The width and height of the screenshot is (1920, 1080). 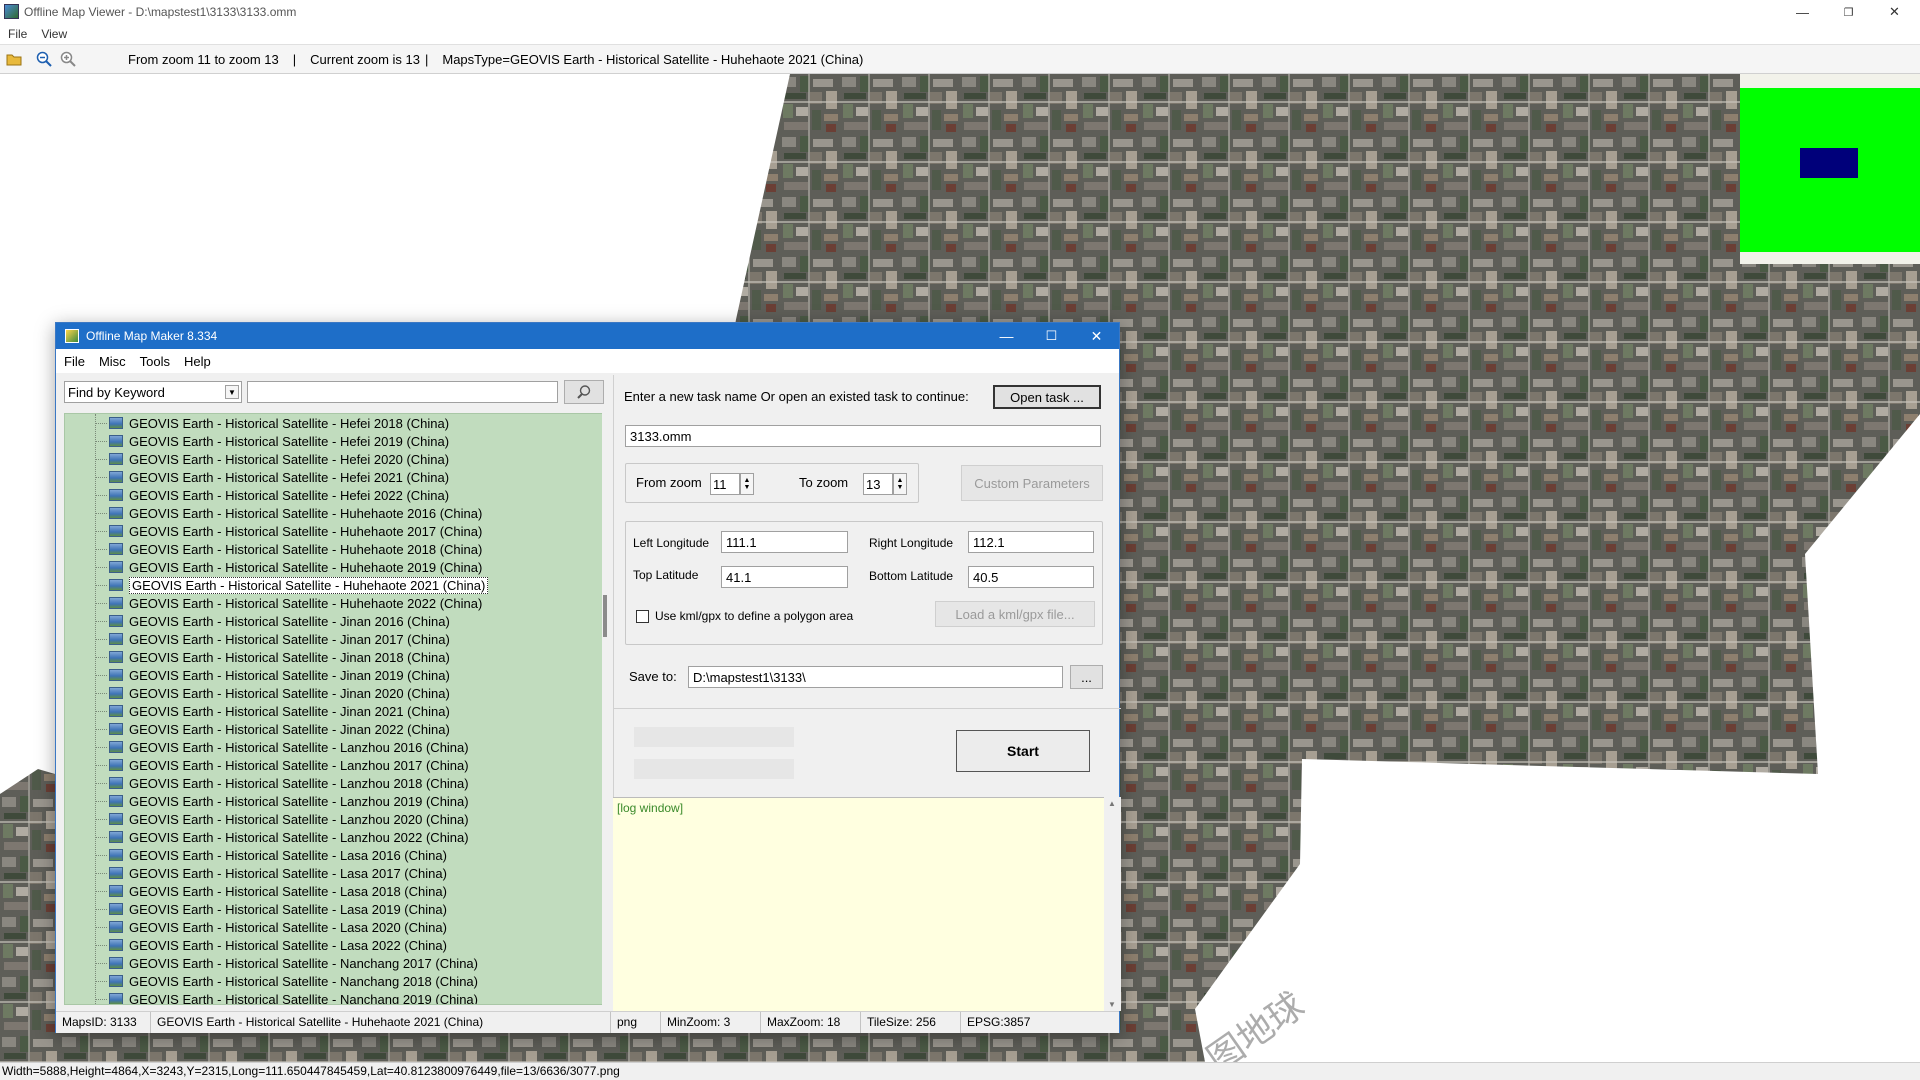 What do you see at coordinates (1031, 577) in the screenshot?
I see `bottom-latitude-field: 40.5` at bounding box center [1031, 577].